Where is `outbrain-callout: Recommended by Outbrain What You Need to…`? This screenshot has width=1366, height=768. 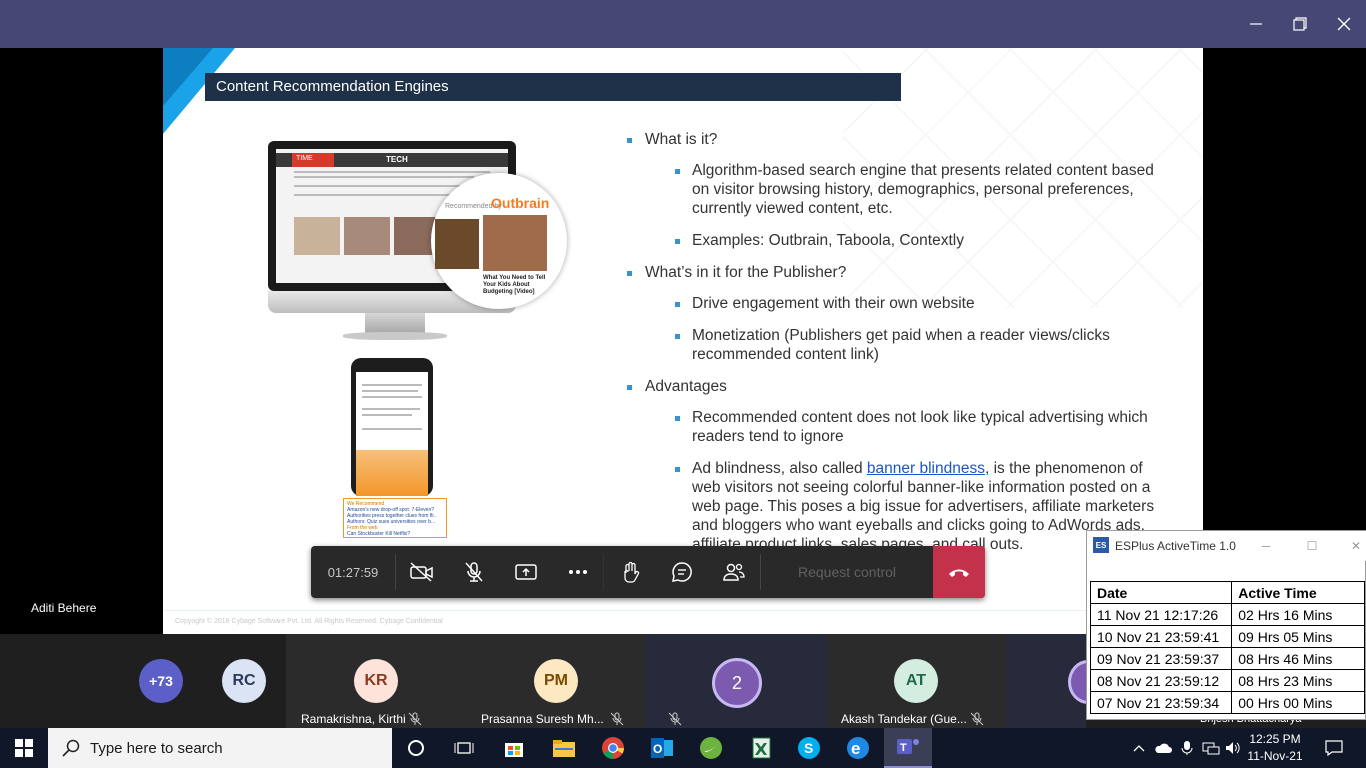
outbrain-callout: Recommended by Outbrain What You Need to… is located at coordinates (499, 241).